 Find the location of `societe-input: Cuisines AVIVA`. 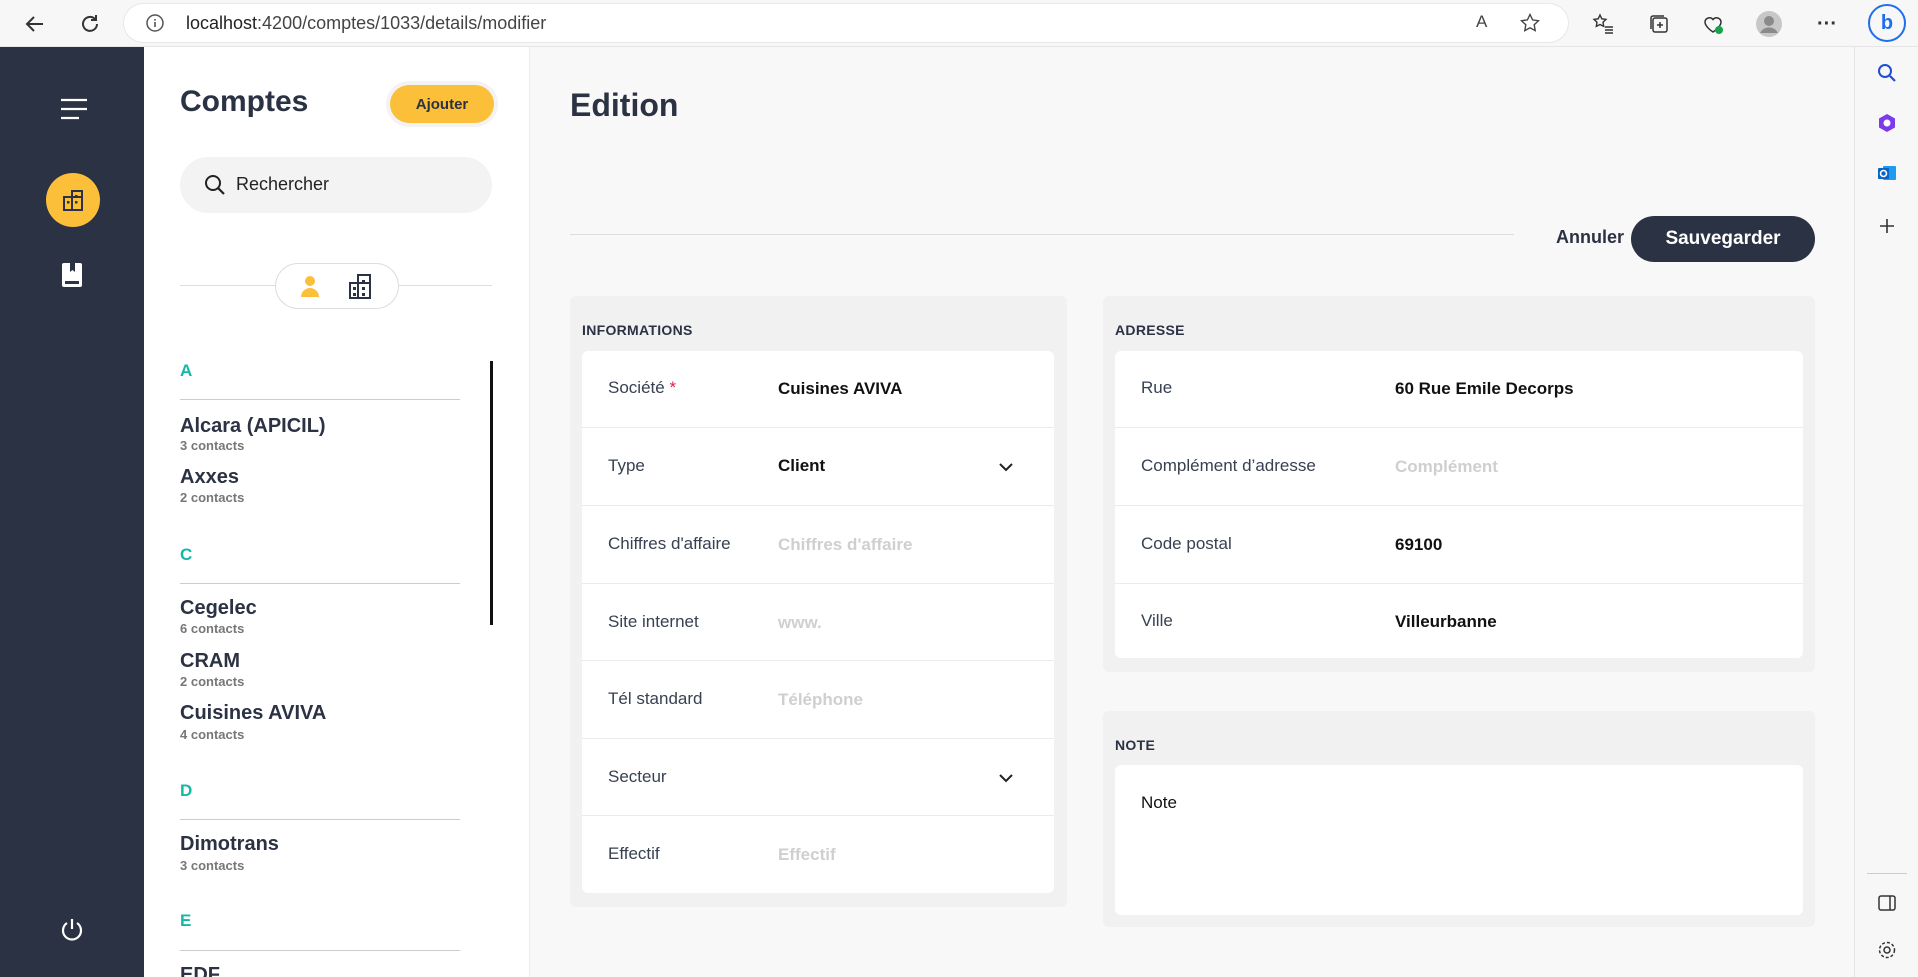

societe-input: Cuisines AVIVA is located at coordinates (840, 389).